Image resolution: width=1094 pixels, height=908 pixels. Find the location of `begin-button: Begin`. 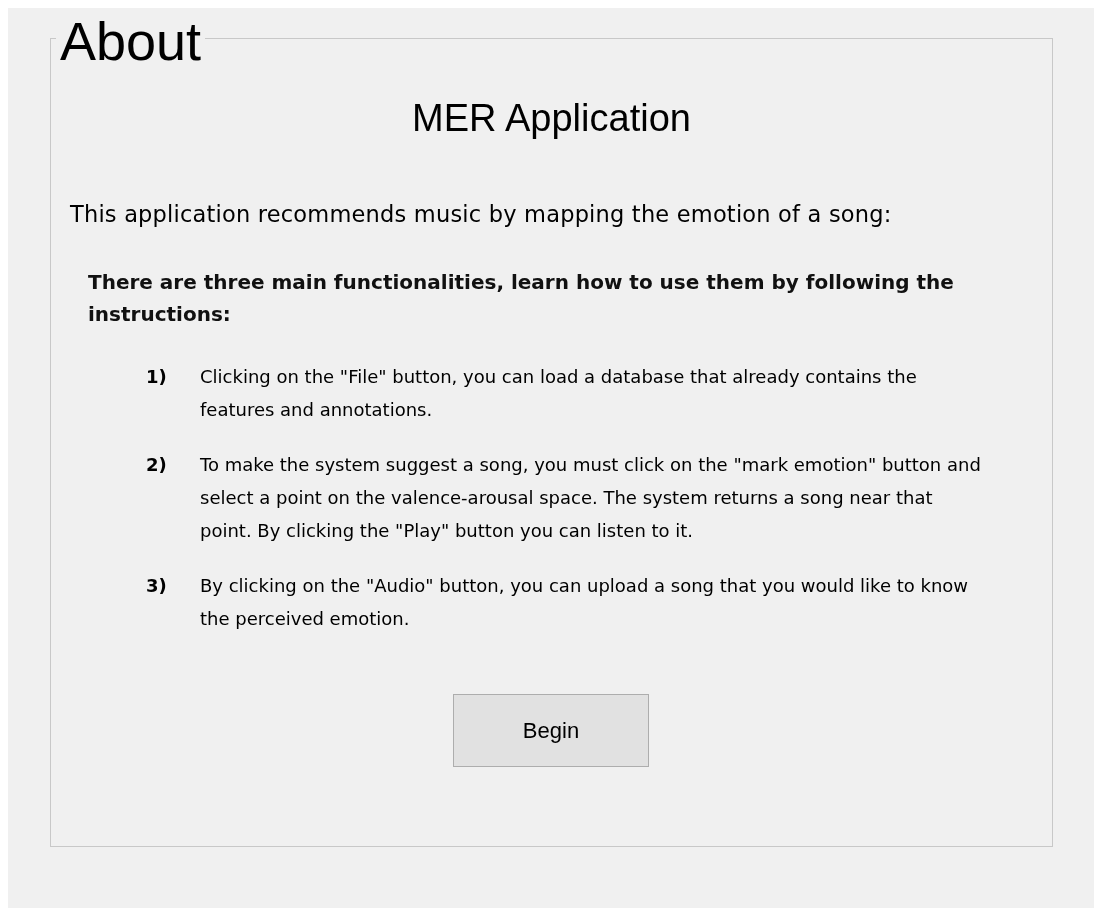

begin-button: Begin is located at coordinates (551, 730).